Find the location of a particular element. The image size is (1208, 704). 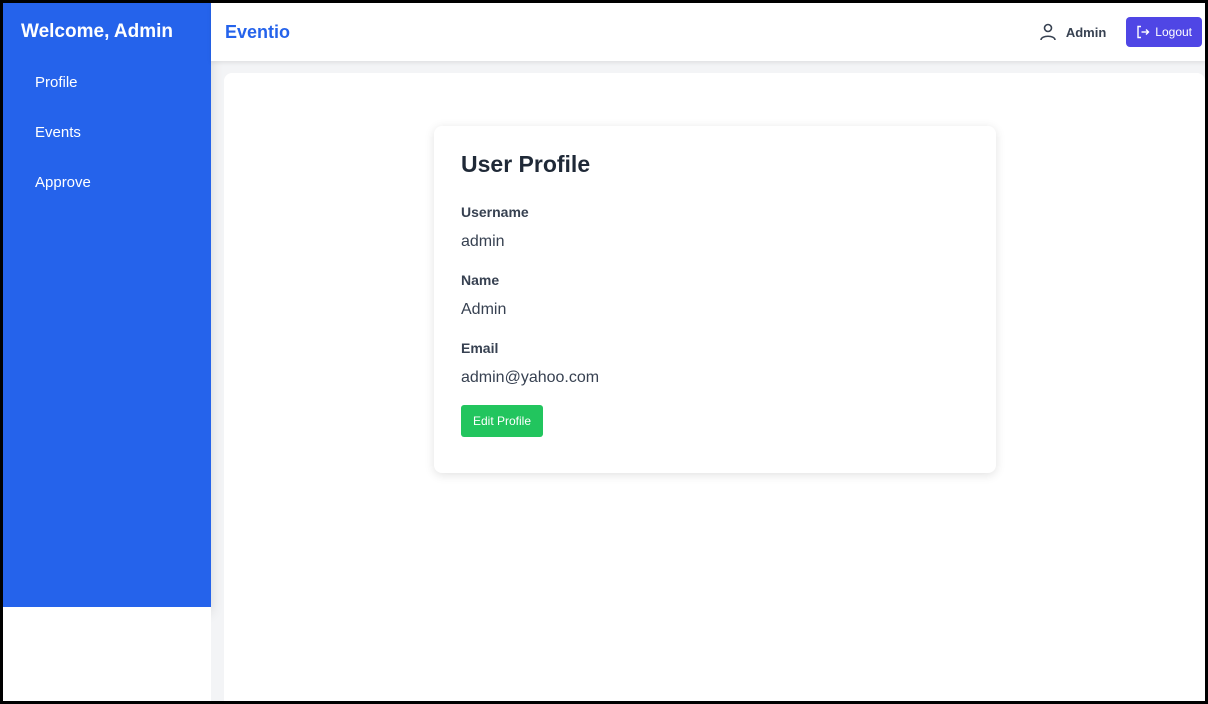

sidebar-item-events: Events is located at coordinates (107, 133).